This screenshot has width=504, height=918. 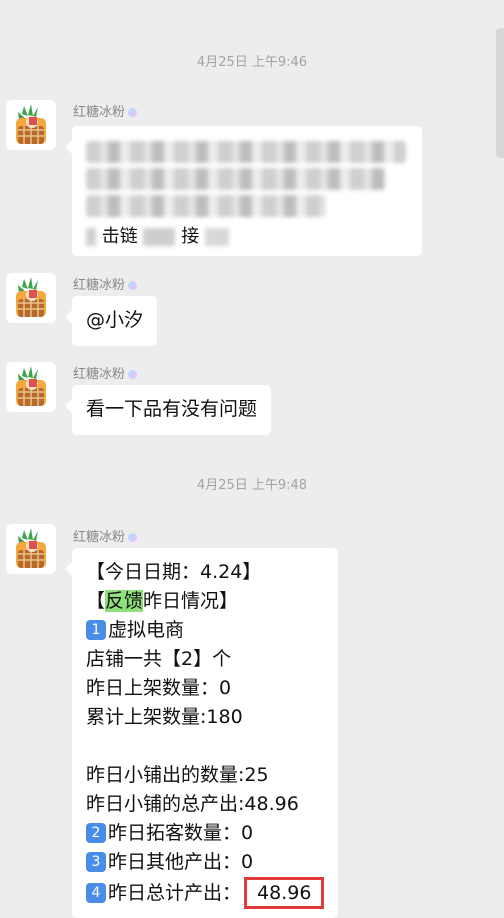 I want to click on report-date: 【今日日期：4.24】, so click(x=174, y=572).